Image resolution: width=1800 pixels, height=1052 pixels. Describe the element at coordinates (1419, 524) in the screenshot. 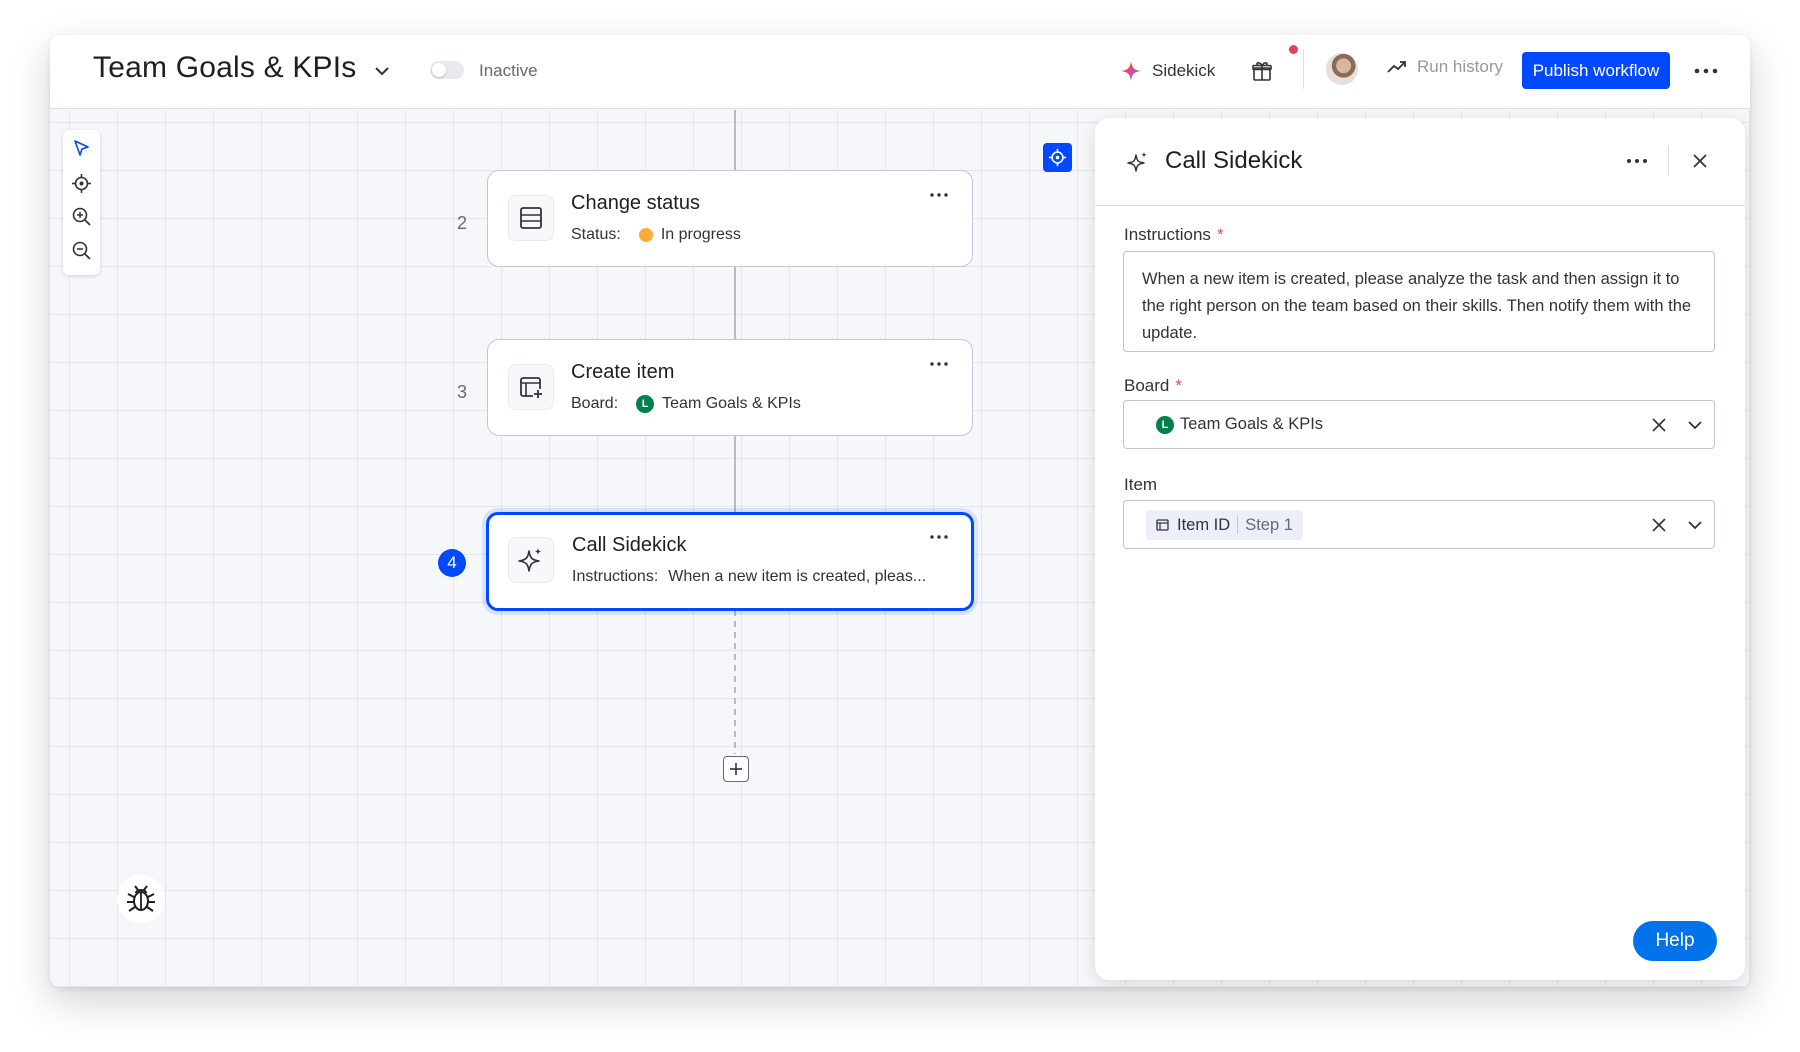

I see `item-select: Item ID Step 1` at that location.